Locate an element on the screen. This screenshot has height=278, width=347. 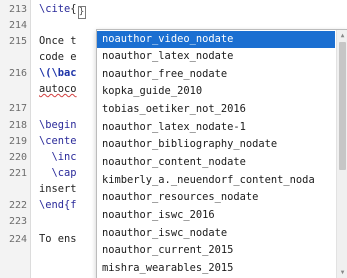
line-number: 216 is located at coordinates (17, 73).